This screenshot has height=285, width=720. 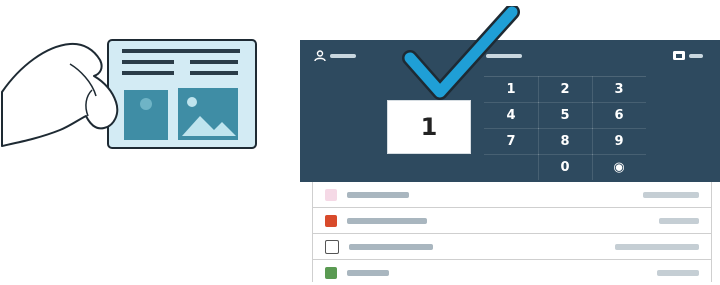 I want to click on checkmark-icon, so click(x=461, y=53).